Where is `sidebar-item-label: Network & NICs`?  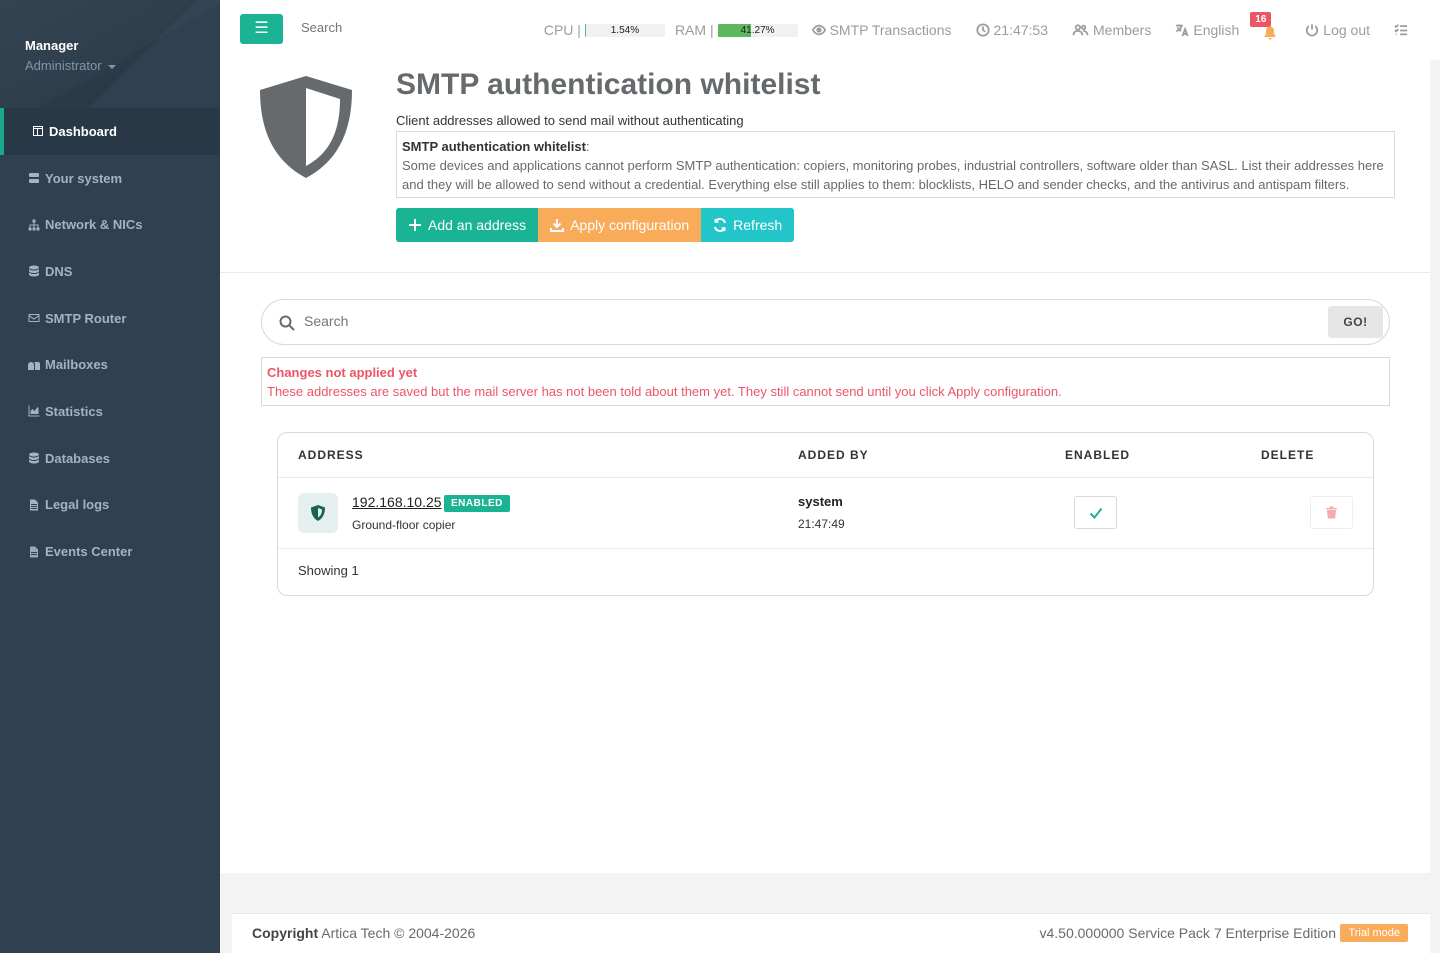 sidebar-item-label: Network & NICs is located at coordinates (94, 225).